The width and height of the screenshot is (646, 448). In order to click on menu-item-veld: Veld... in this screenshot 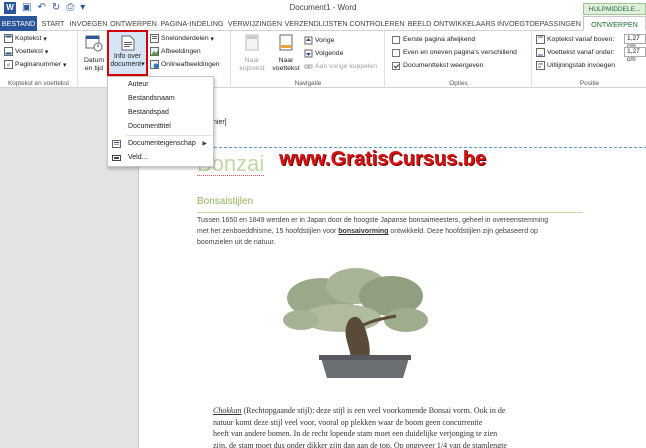, I will do `click(160, 158)`.